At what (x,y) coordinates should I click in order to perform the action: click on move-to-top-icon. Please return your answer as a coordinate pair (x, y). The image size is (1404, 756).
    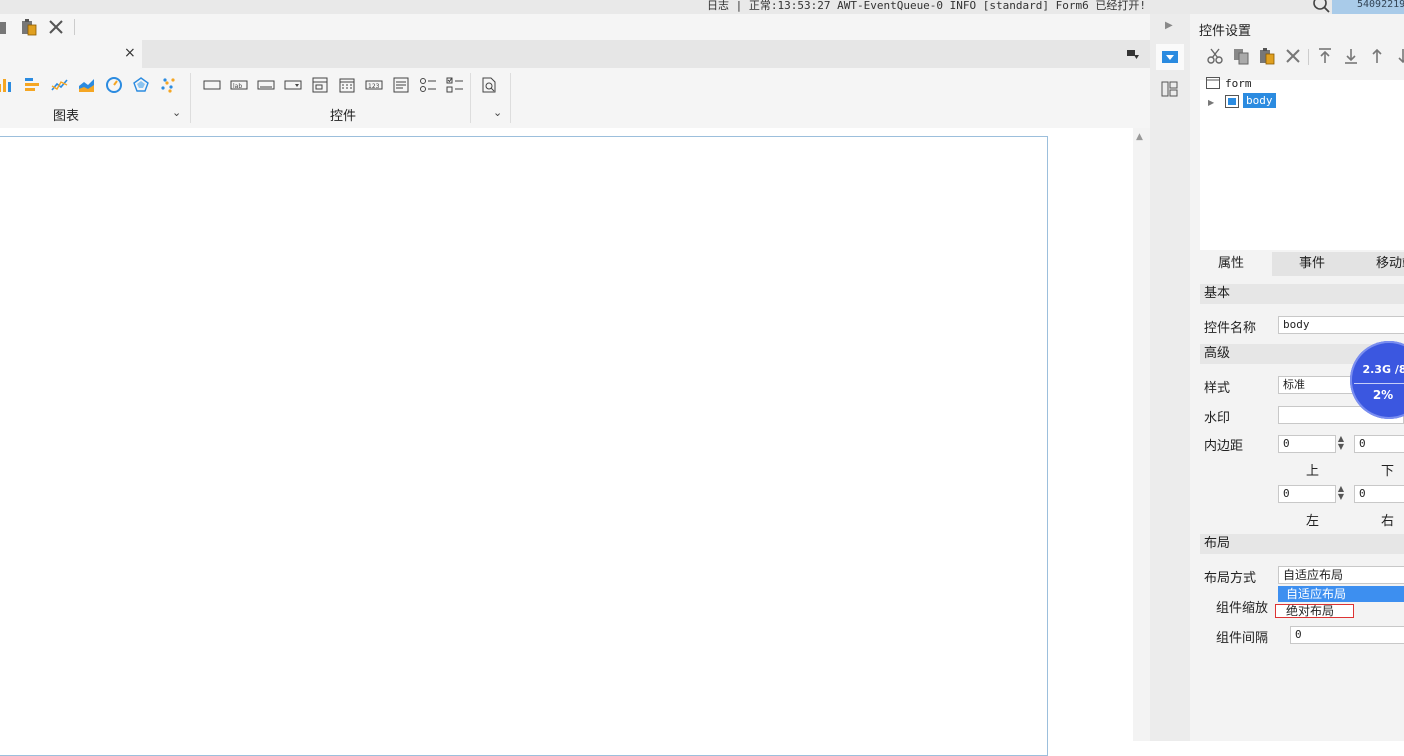
    Looking at the image, I should click on (1325, 56).